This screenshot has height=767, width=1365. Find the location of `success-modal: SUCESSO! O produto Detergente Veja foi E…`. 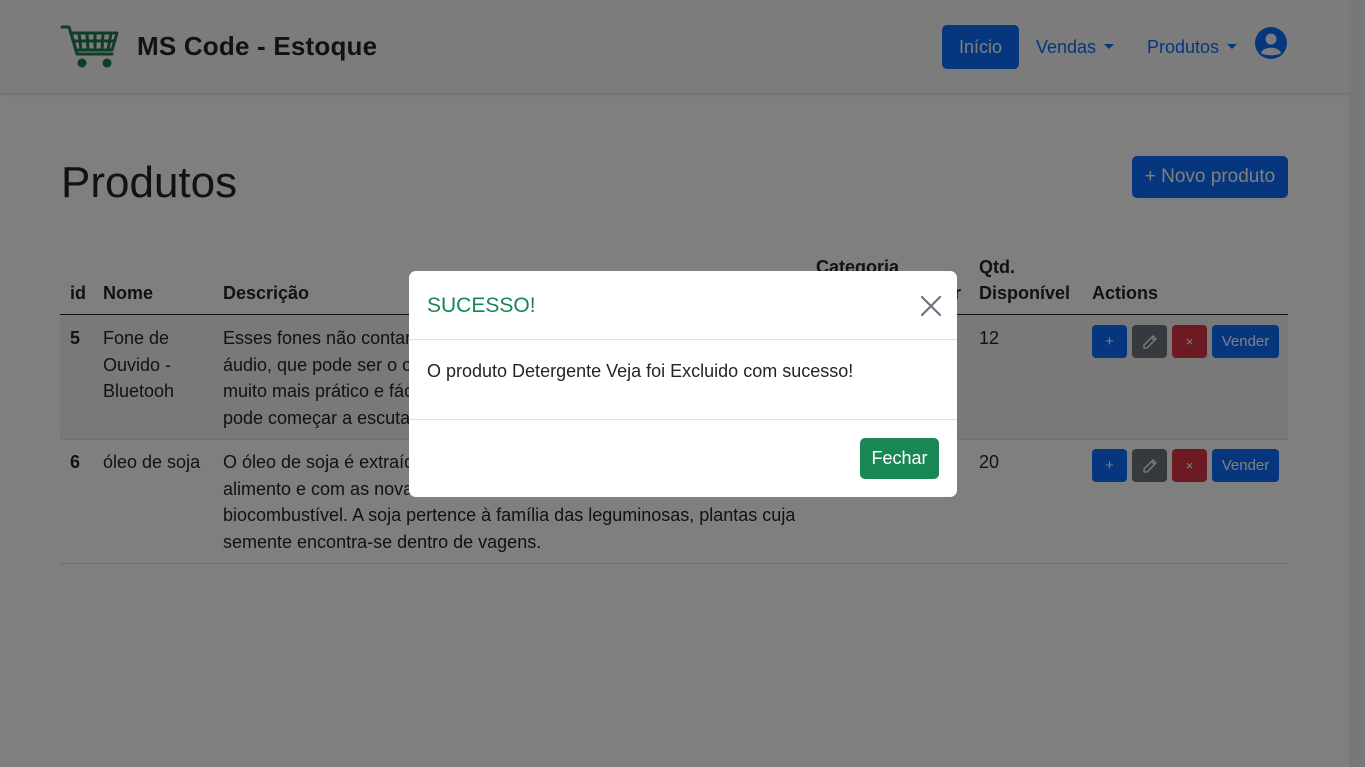

success-modal: SUCESSO! O produto Detergente Veja foi E… is located at coordinates (683, 384).